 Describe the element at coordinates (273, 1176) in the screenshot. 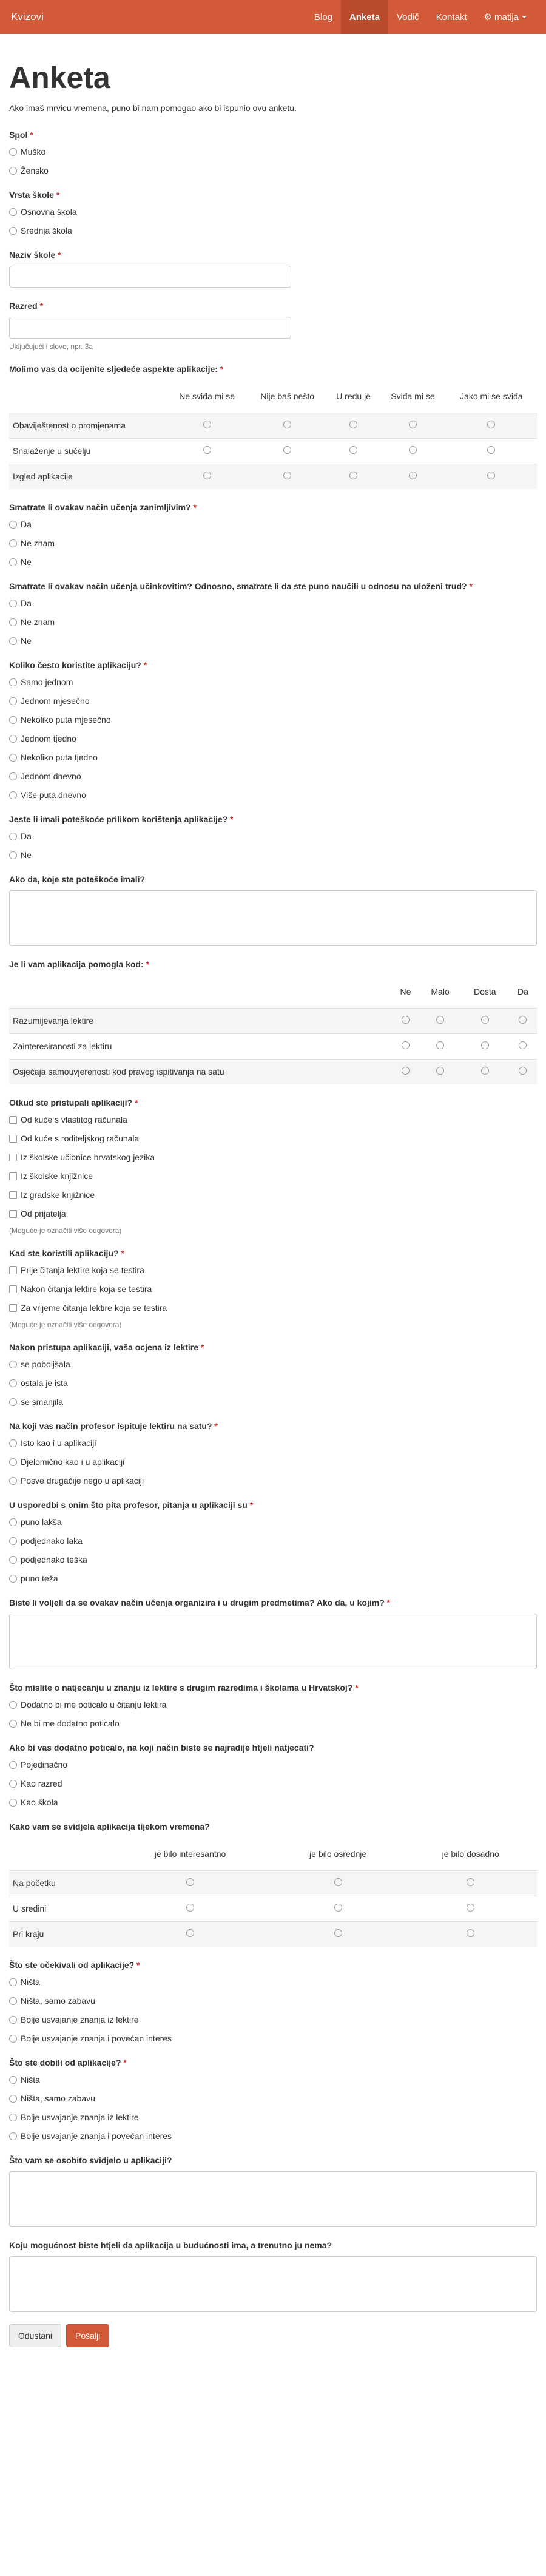

I see `q_pristup-option: Iz školske knjižnice` at that location.